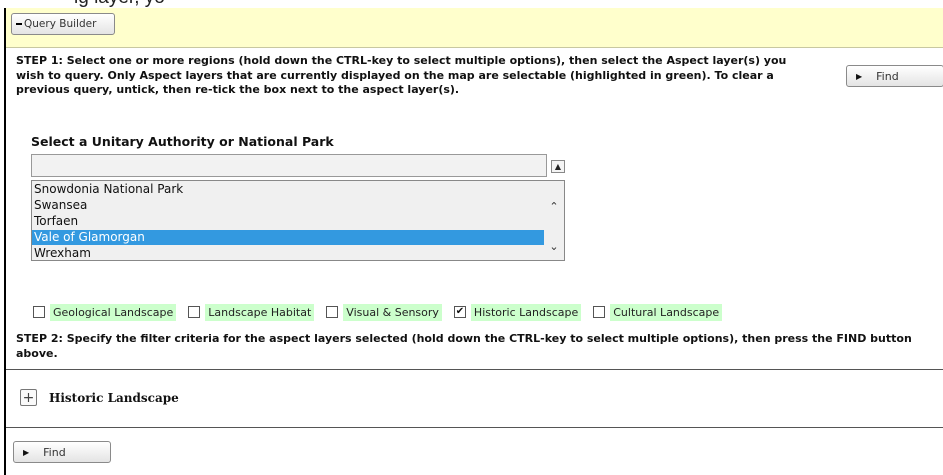 The image size is (943, 475). I want to click on list-item: Torfaen, so click(288, 221).